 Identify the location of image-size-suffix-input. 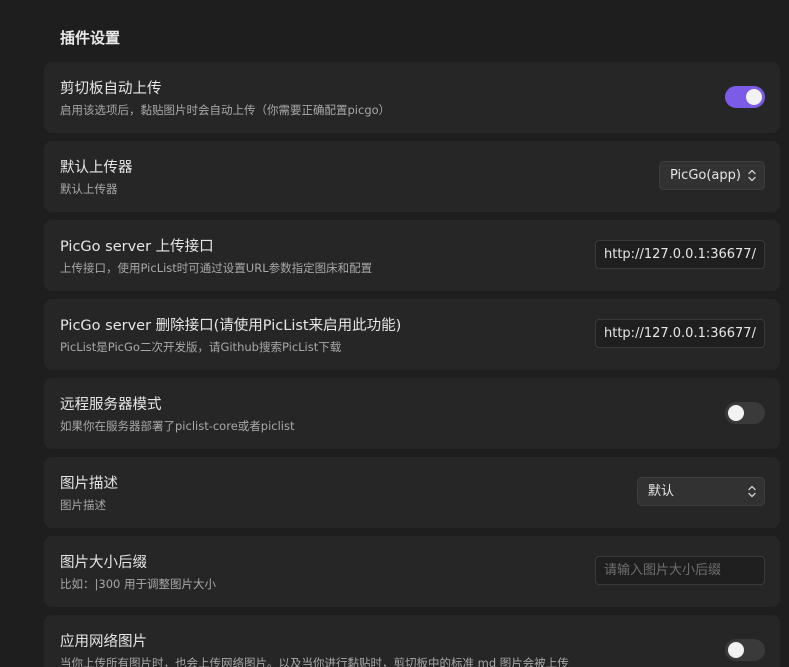
(680, 570).